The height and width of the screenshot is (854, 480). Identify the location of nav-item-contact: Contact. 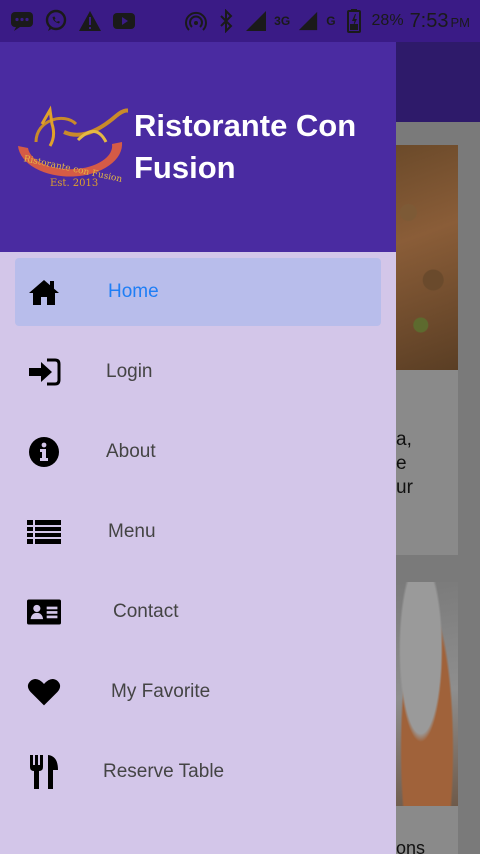
(198, 612).